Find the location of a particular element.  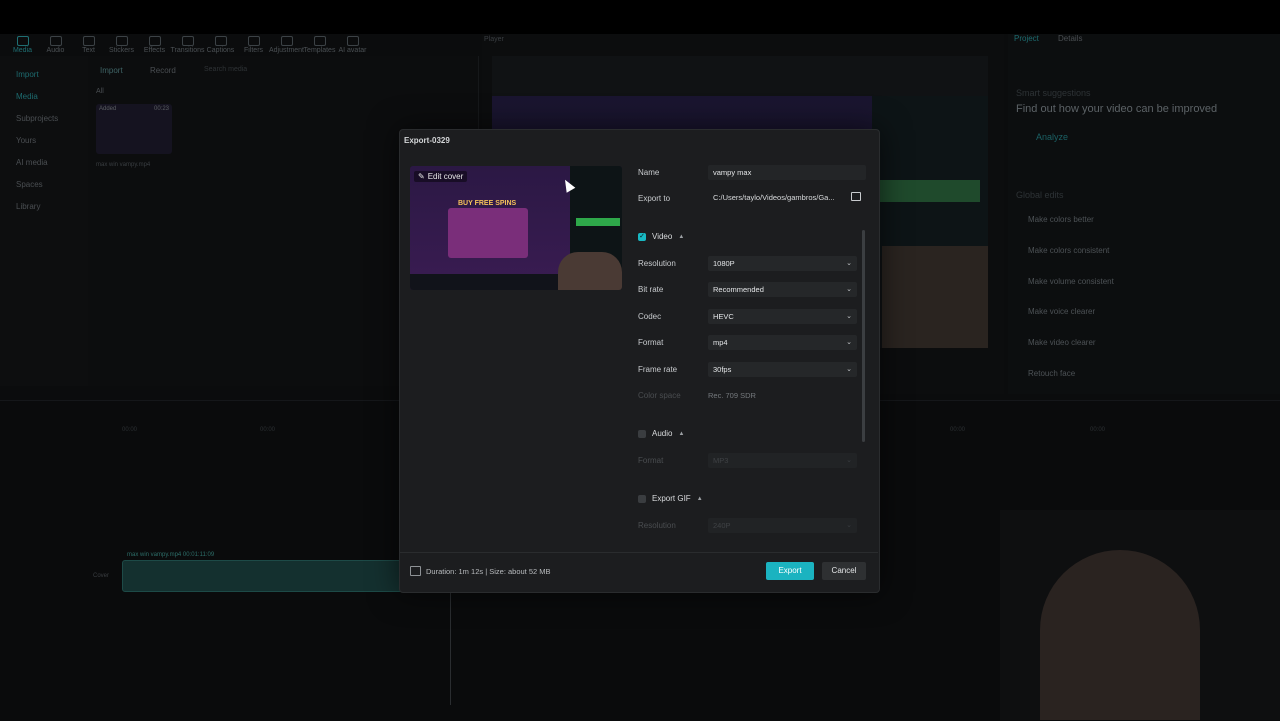

toolbar-text: Text is located at coordinates (88, 45).